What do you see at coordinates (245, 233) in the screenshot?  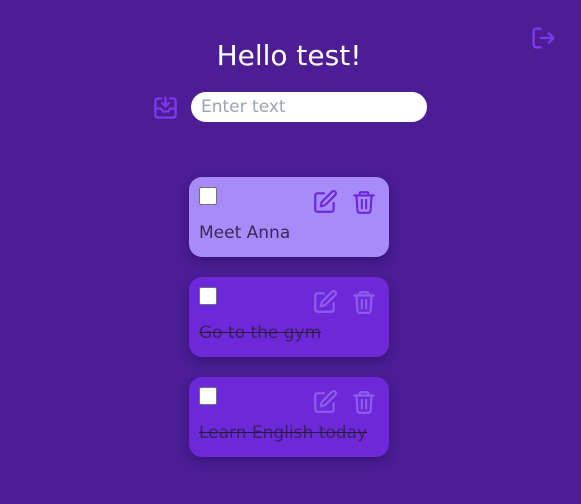 I see `todo-text: Meet Anna` at bounding box center [245, 233].